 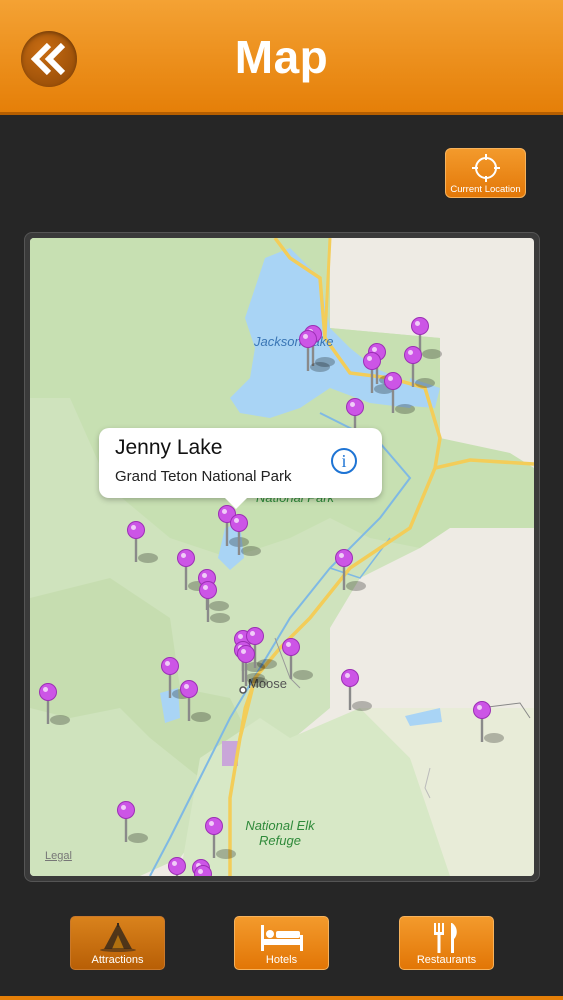 What do you see at coordinates (117, 960) in the screenshot?
I see `tab-attractions-label: Attractions` at bounding box center [117, 960].